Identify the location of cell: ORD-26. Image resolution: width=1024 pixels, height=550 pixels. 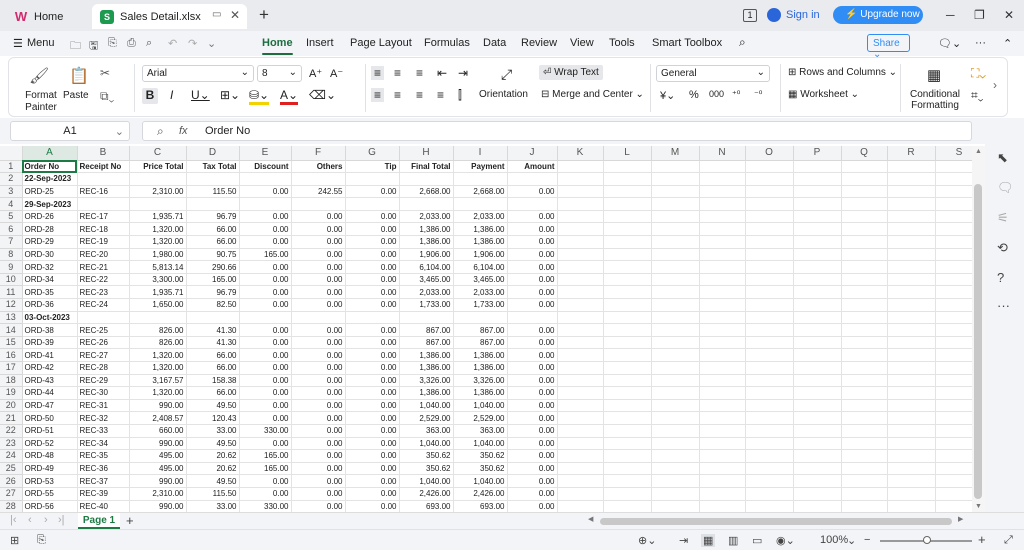
(50, 217).